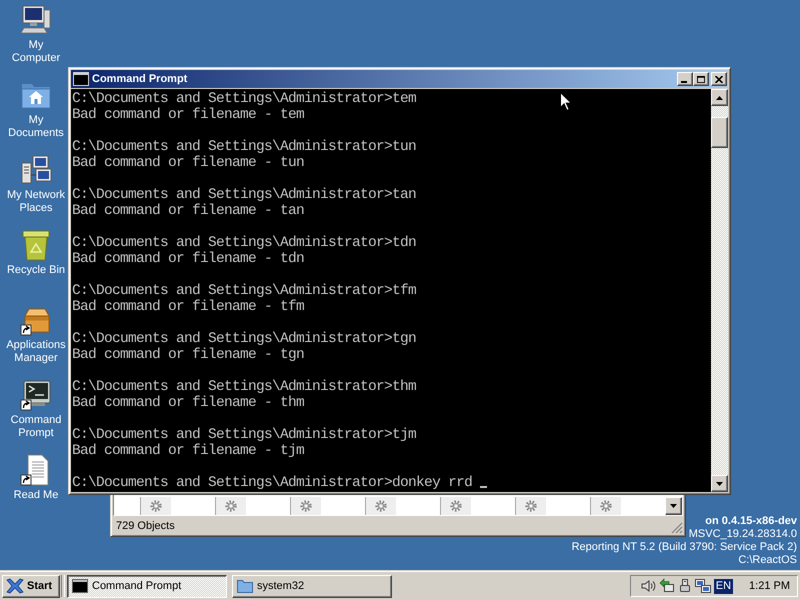 The width and height of the screenshot is (800, 600). Describe the element at coordinates (188, 259) in the screenshot. I see `error-message: Bad command or filename - tdn` at that location.